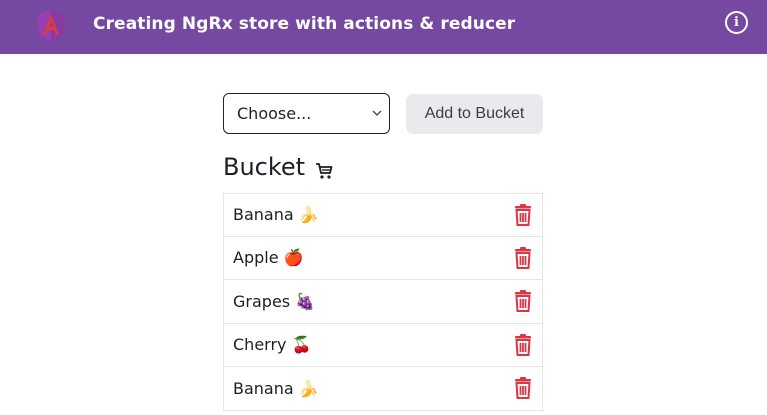 This screenshot has width=767, height=415. Describe the element at coordinates (272, 345) in the screenshot. I see `item-label: Cherry 🍒` at that location.